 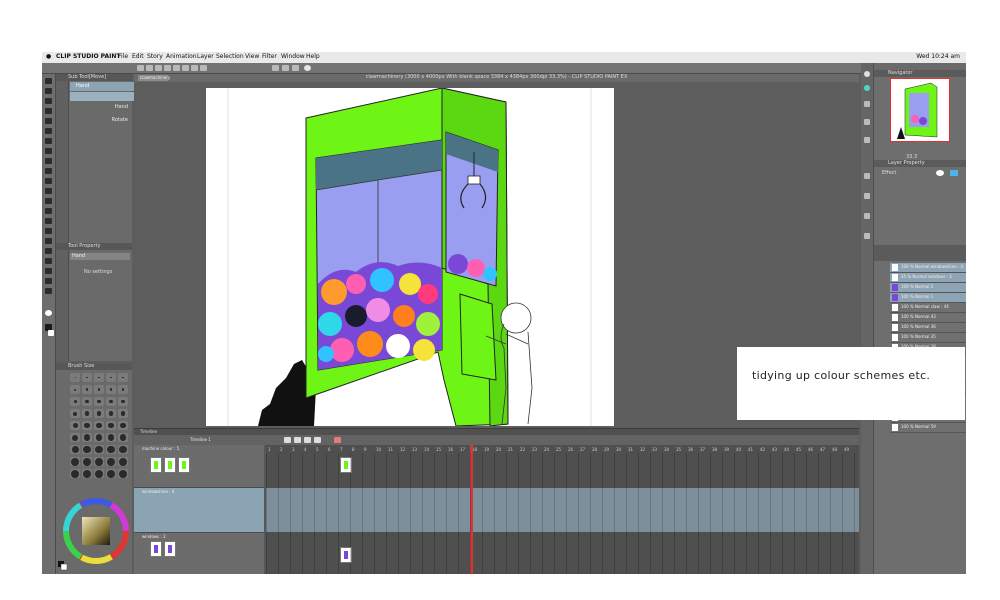 What do you see at coordinates (313, 56) in the screenshot?
I see `menu-help: Help` at bounding box center [313, 56].